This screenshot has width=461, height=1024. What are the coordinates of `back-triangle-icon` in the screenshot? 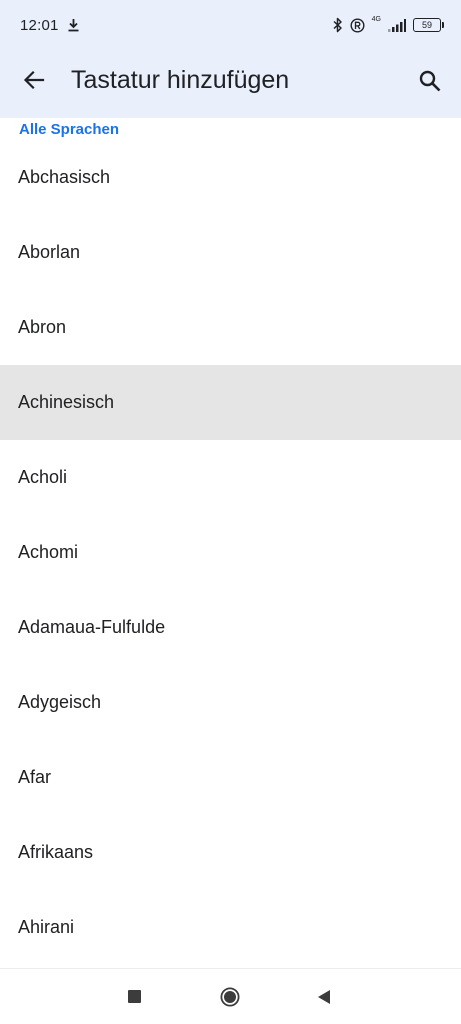 It's located at (324, 997).